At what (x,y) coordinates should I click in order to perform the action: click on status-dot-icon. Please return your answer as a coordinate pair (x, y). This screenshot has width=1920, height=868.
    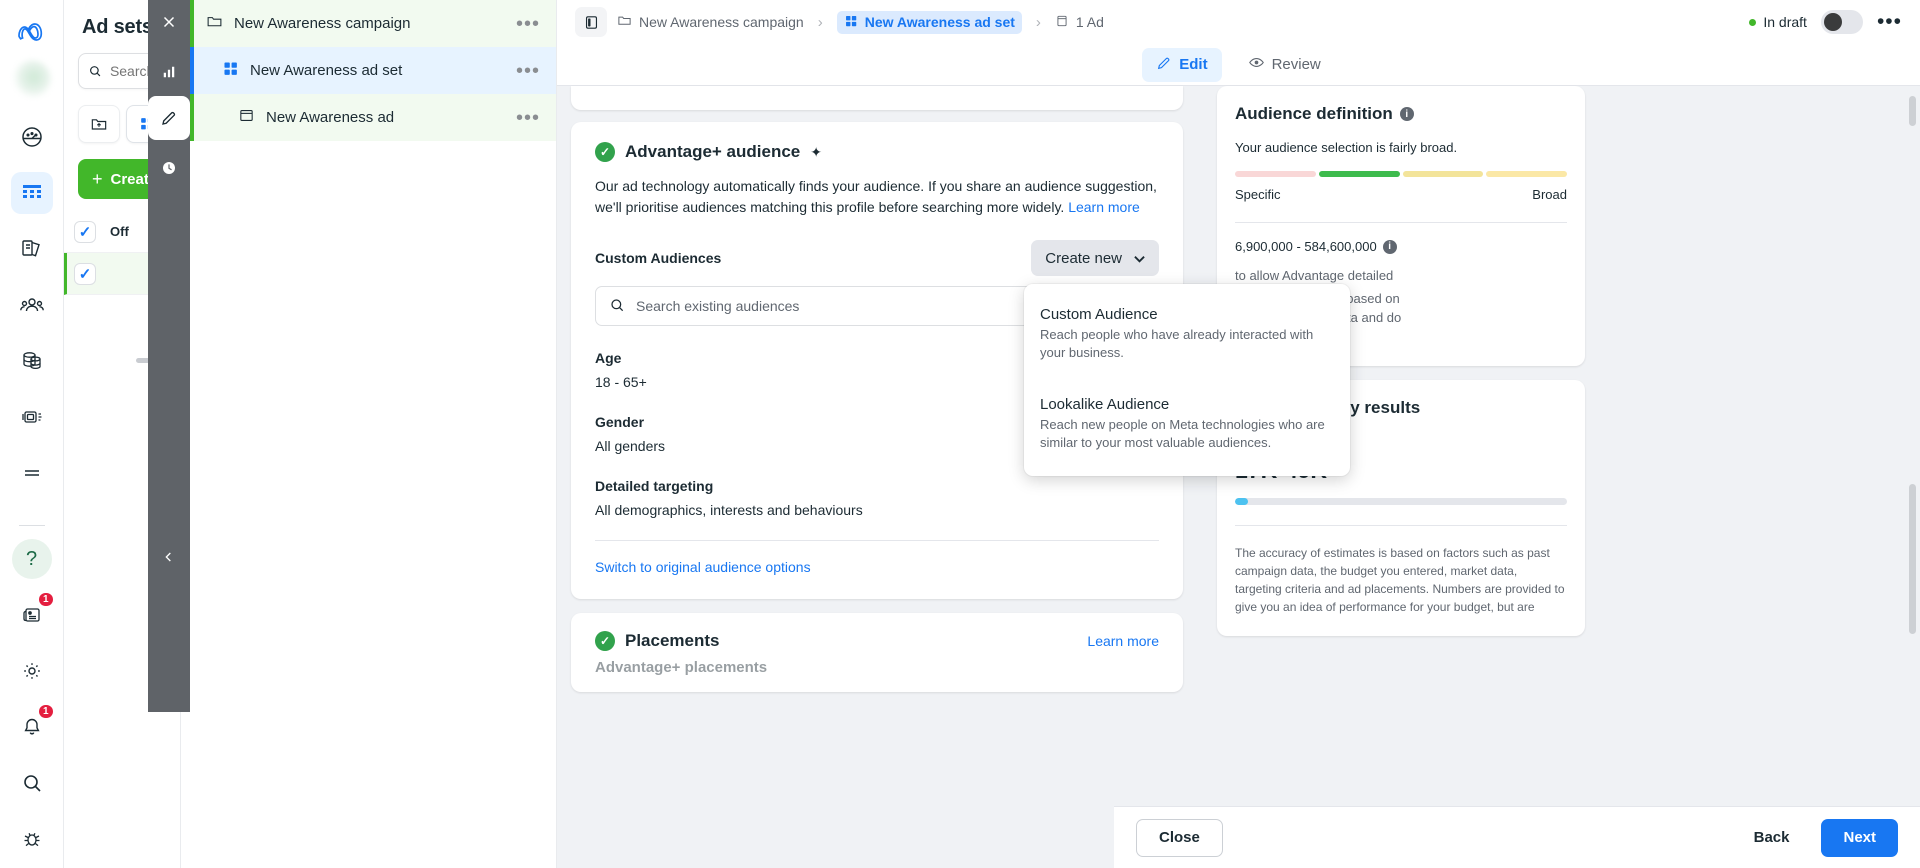
    Looking at the image, I should click on (1753, 22).